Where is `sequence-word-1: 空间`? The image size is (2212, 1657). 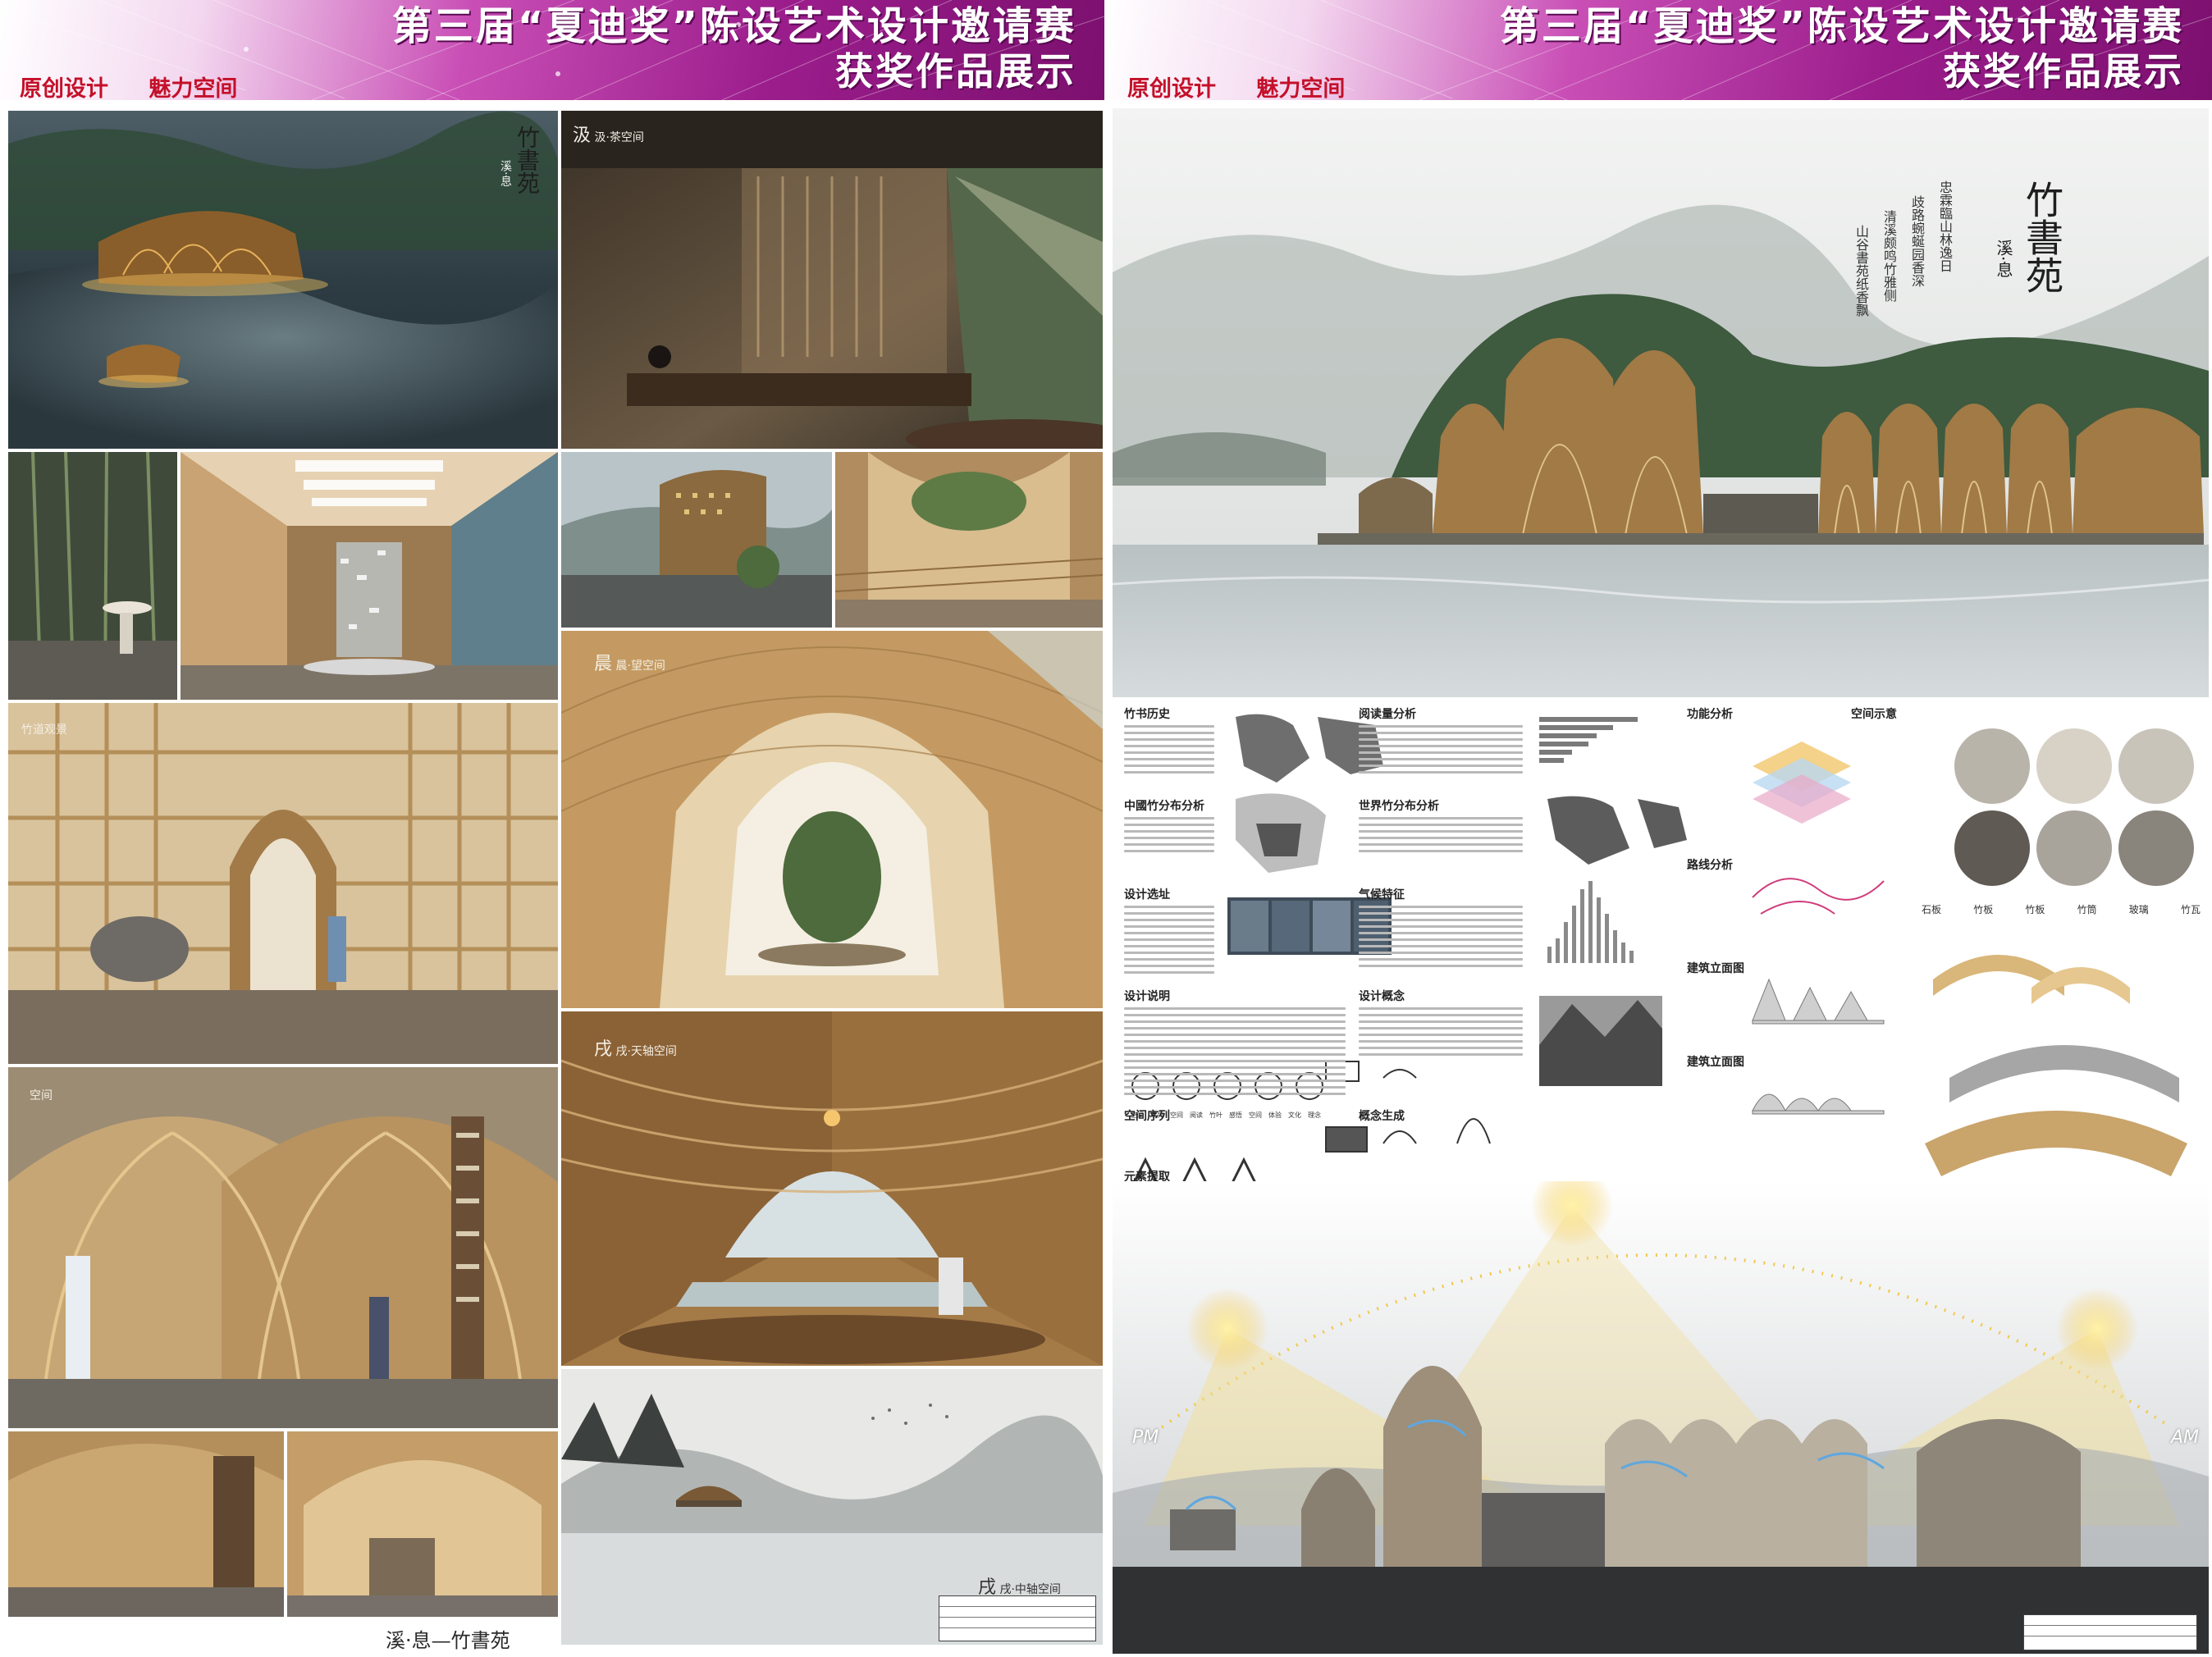
sequence-word-1: 空间 is located at coordinates (1137, 1115).